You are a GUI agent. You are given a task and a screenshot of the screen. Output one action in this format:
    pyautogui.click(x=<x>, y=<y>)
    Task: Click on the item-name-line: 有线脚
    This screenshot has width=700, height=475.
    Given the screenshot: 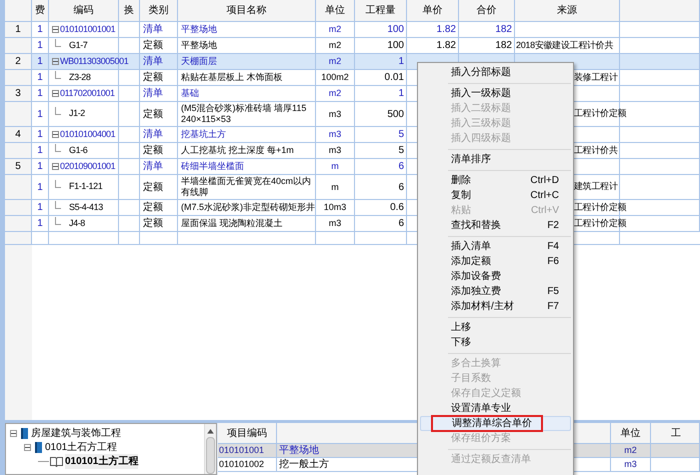 What is the action you would take?
    pyautogui.click(x=194, y=192)
    